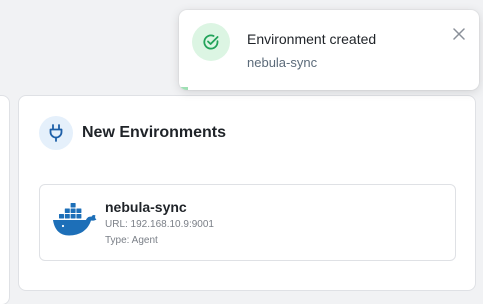  I want to click on card-title: New Environments, so click(154, 132).